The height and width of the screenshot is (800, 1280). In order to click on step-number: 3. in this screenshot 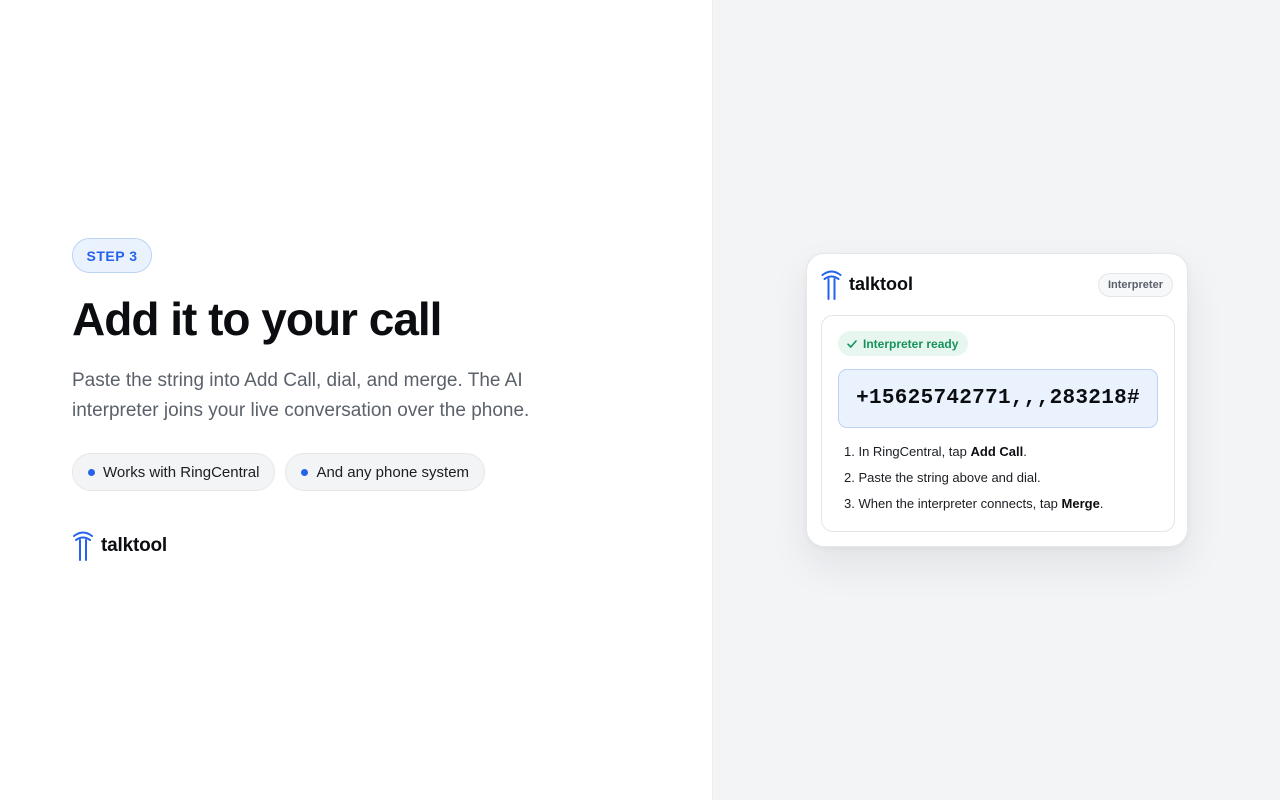, I will do `click(849, 503)`.